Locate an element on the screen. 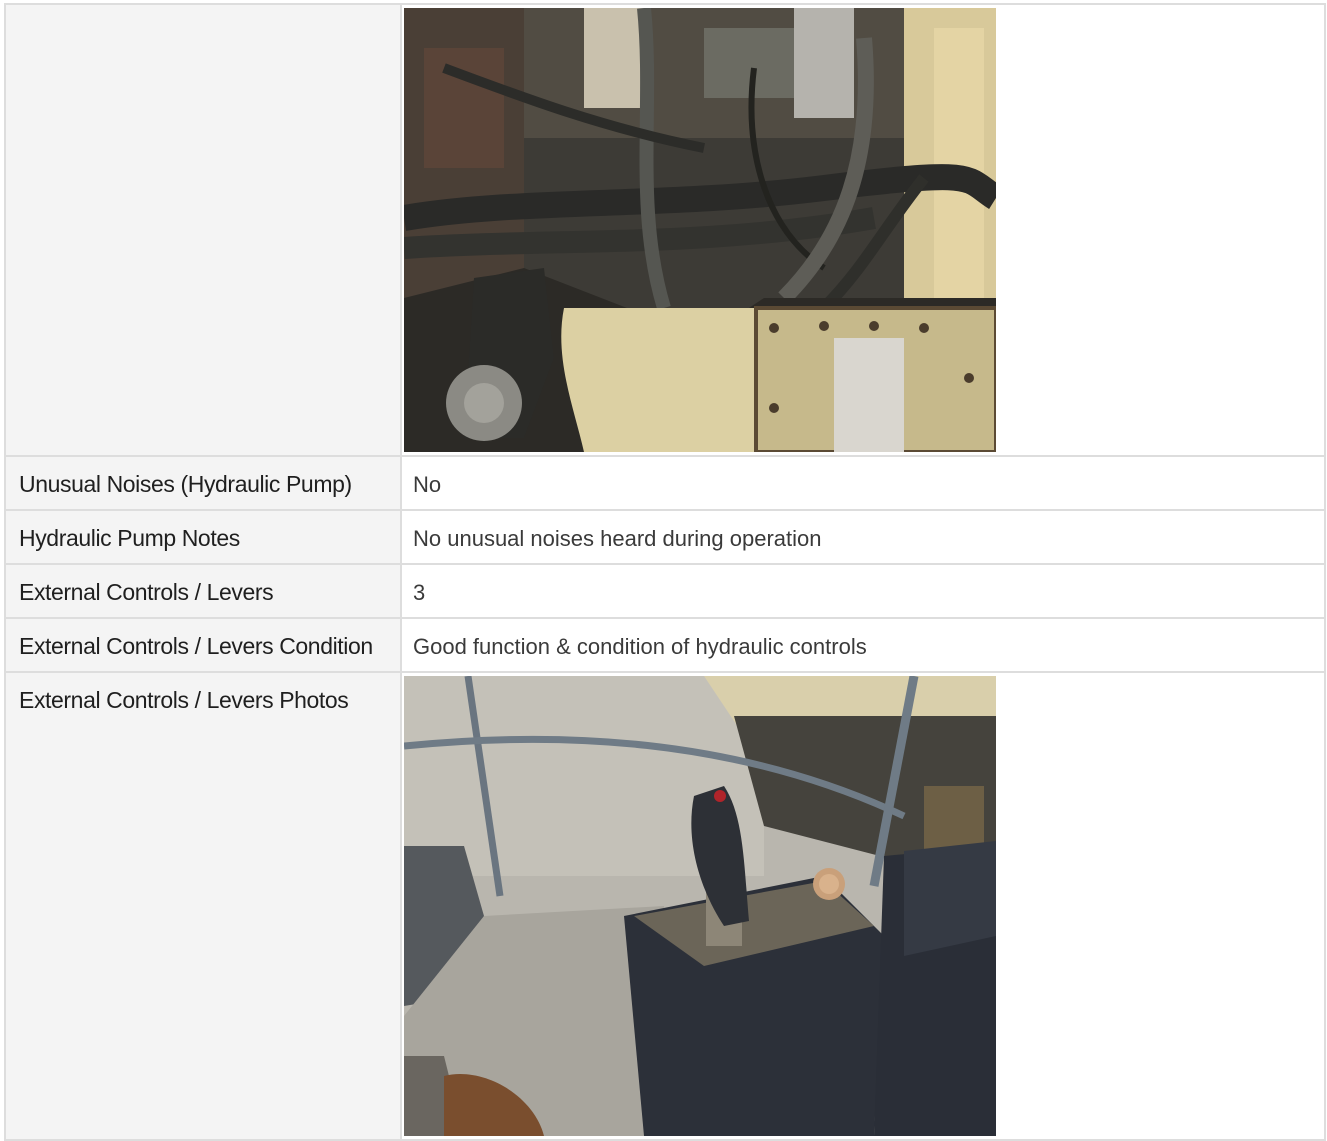 The height and width of the screenshot is (1141, 1327). table-row: Unusual Noises (Hydraulic Pump) No is located at coordinates (665, 483).